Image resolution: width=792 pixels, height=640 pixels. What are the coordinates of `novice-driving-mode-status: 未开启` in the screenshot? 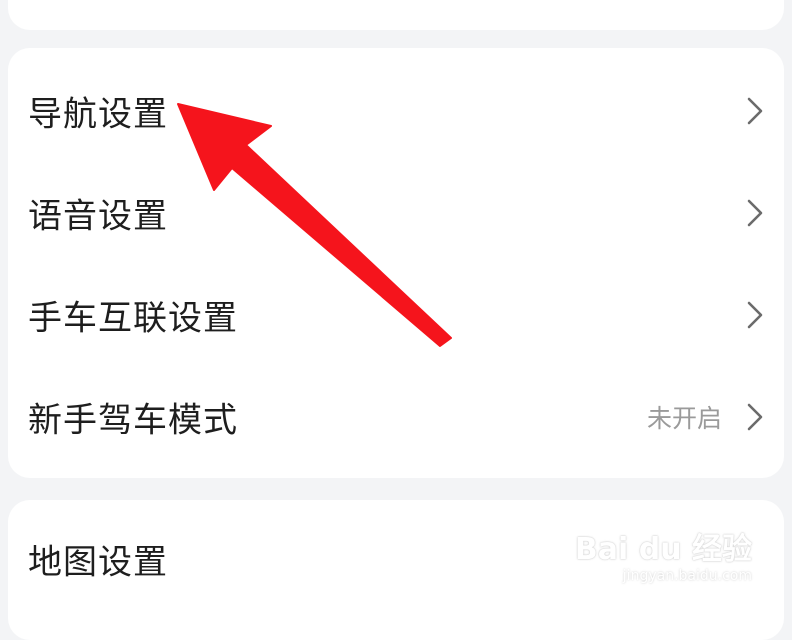 It's located at (684, 418).